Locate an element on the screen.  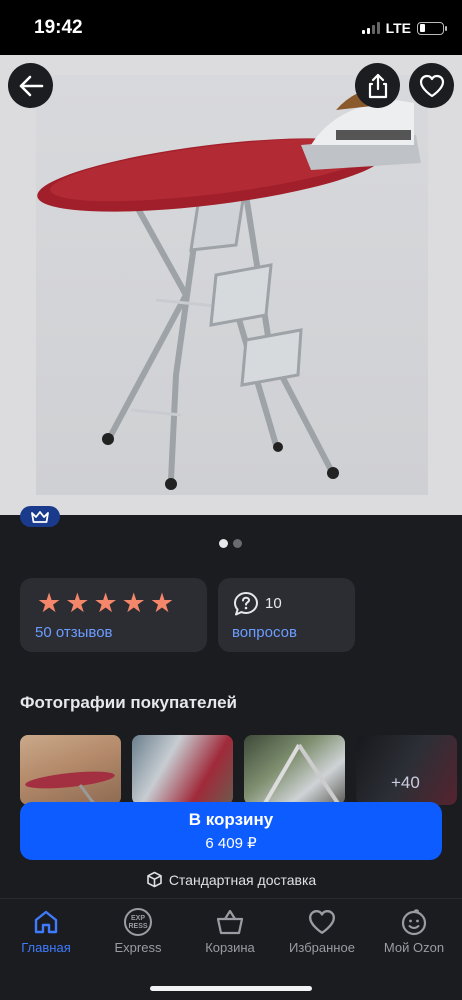
nav-item-profile: Мой Ozon is located at coordinates (414, 931).